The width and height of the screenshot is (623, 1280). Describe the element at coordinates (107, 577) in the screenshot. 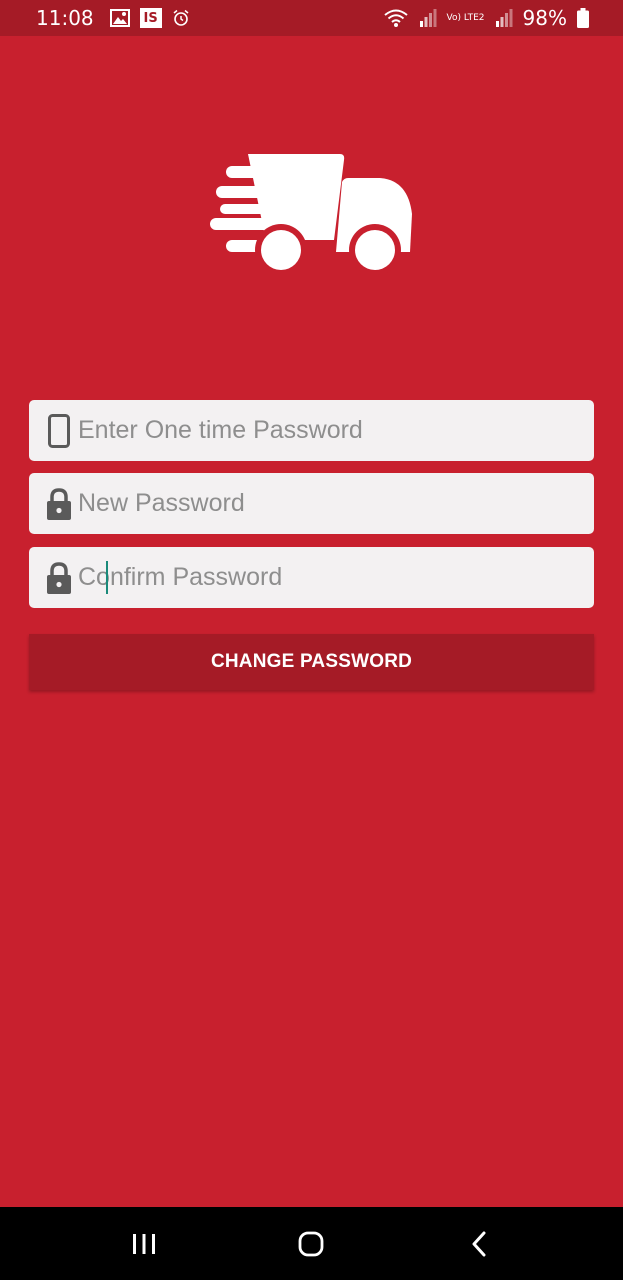

I see `text-caret` at that location.